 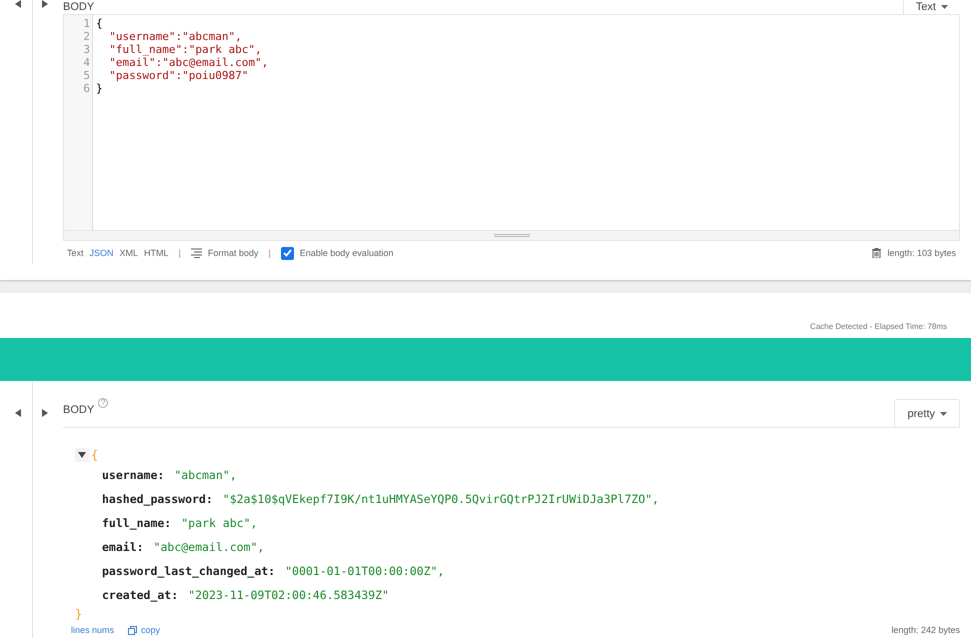 I want to click on align-lines-icon, so click(x=196, y=253).